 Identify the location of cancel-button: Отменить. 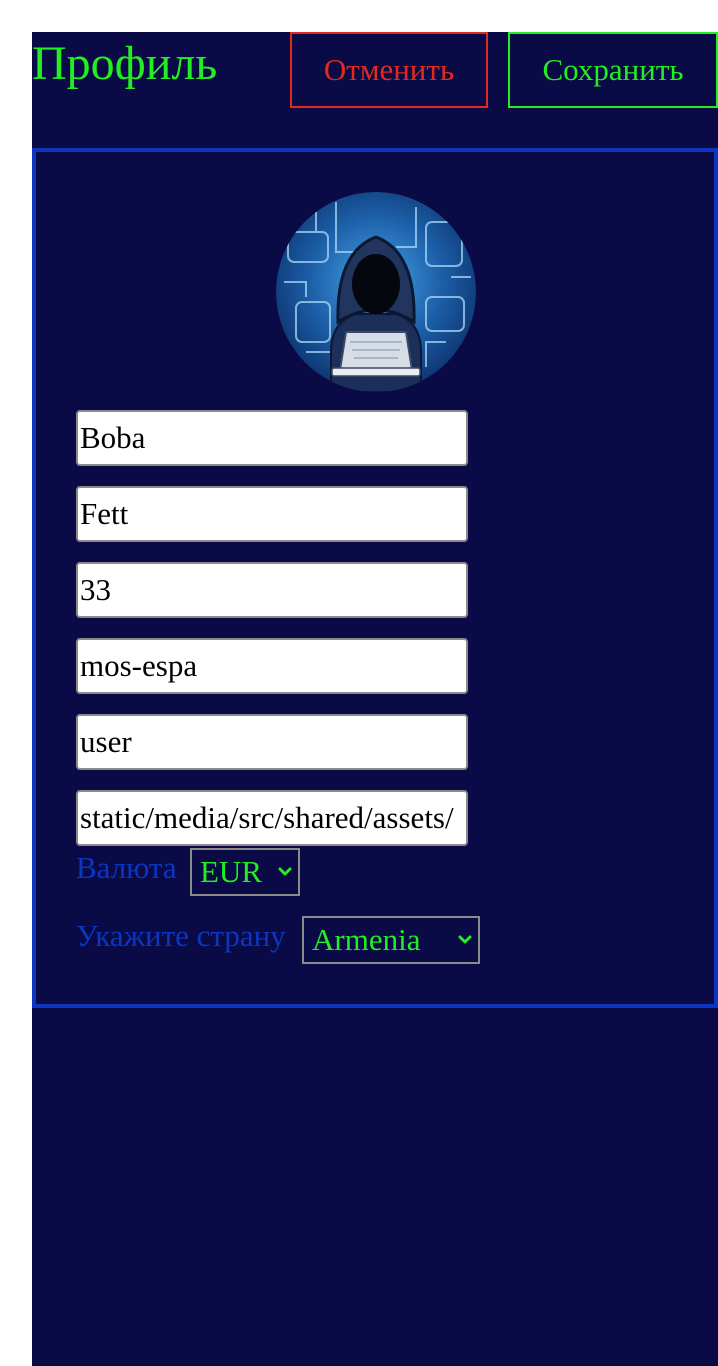
(389, 70).